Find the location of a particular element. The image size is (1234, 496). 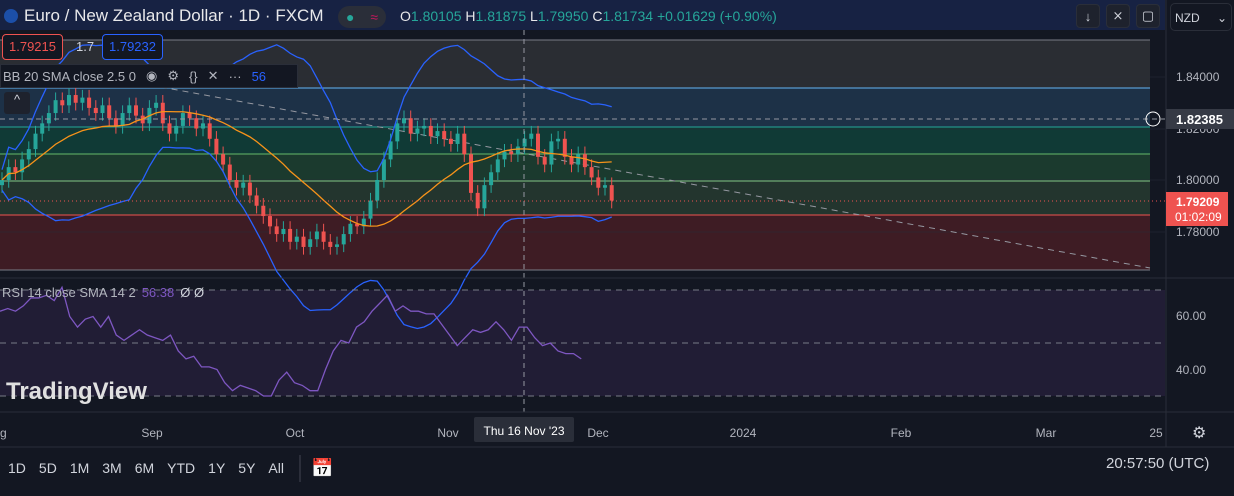

currency-select: NZD ⌄ is located at coordinates (1201, 17).